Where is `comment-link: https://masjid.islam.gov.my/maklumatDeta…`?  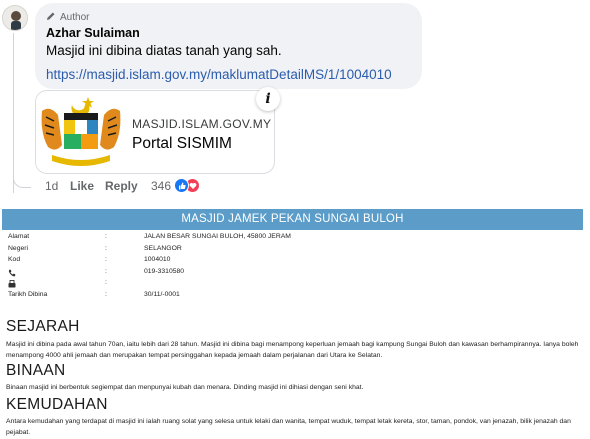
comment-link: https://masjid.islam.gov.my/maklumatDeta… is located at coordinates (228, 74).